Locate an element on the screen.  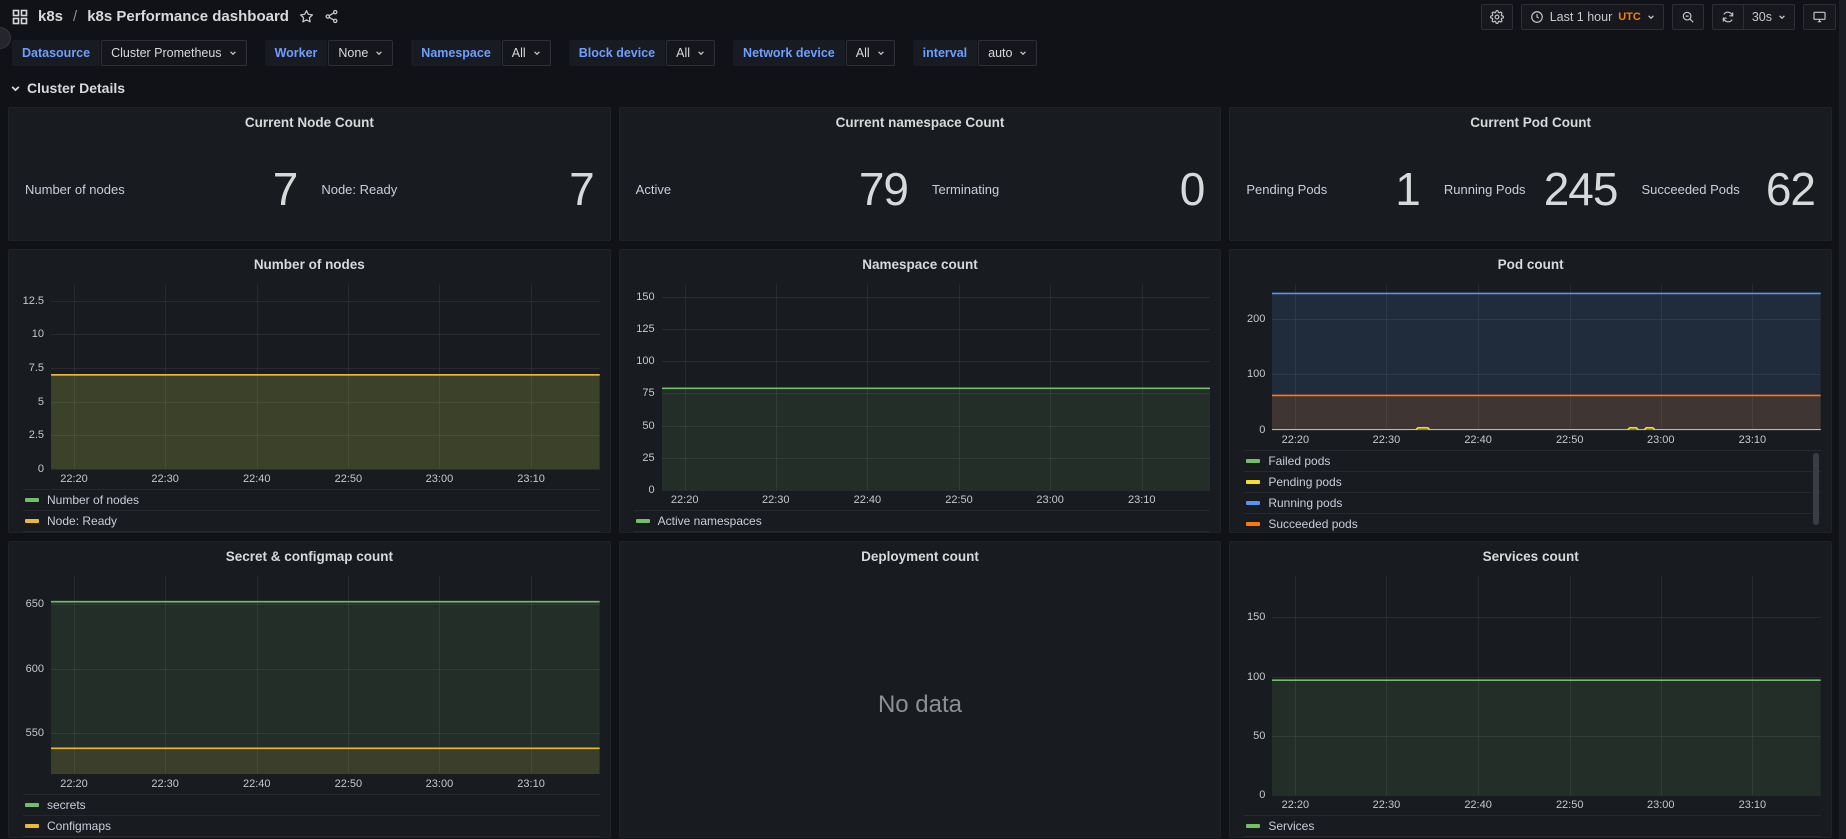
y-axis-tick-label: 25 is located at coordinates (648, 457).